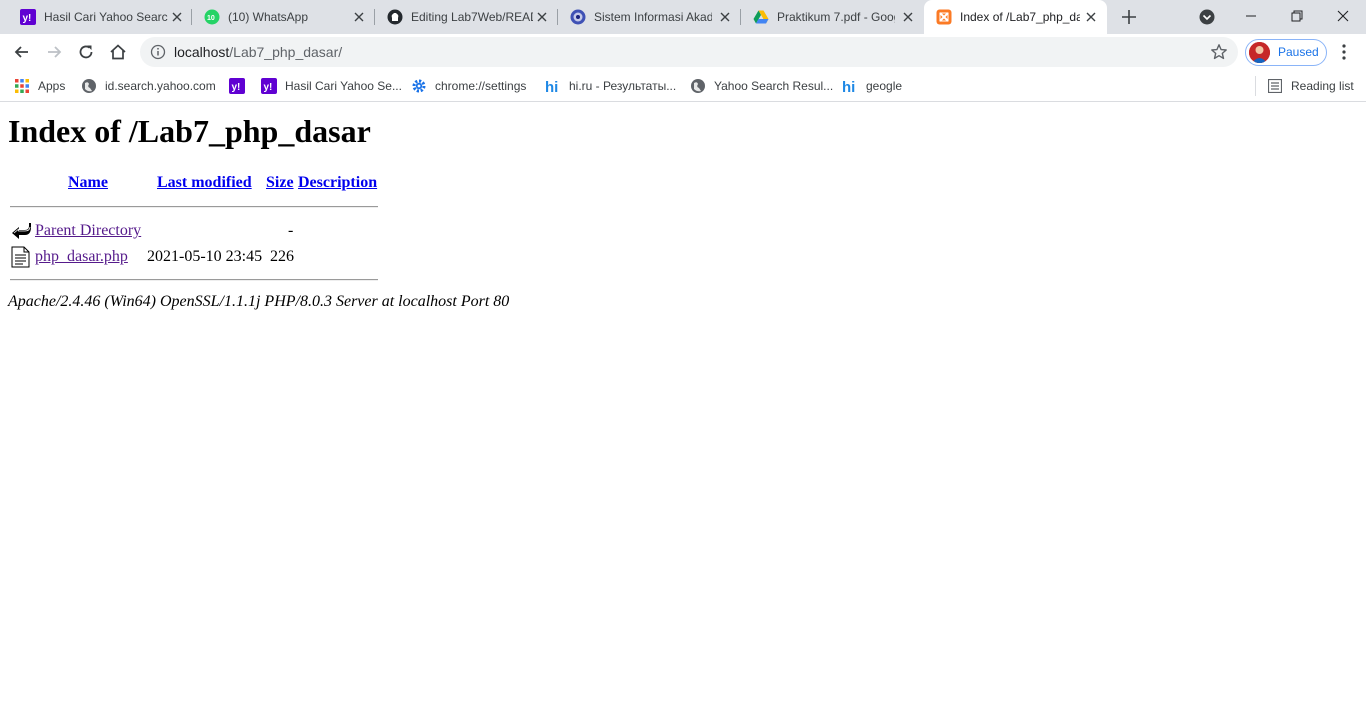 This screenshot has width=1366, height=721. What do you see at coordinates (884, 86) in the screenshot?
I see `bookmark-label: geogle` at bounding box center [884, 86].